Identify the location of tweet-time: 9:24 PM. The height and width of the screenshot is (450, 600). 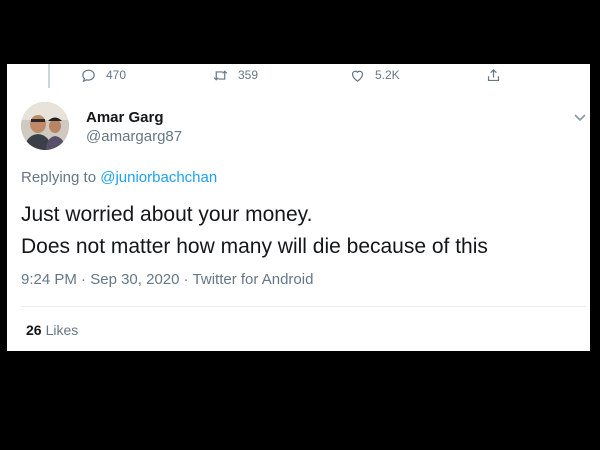
(49, 279).